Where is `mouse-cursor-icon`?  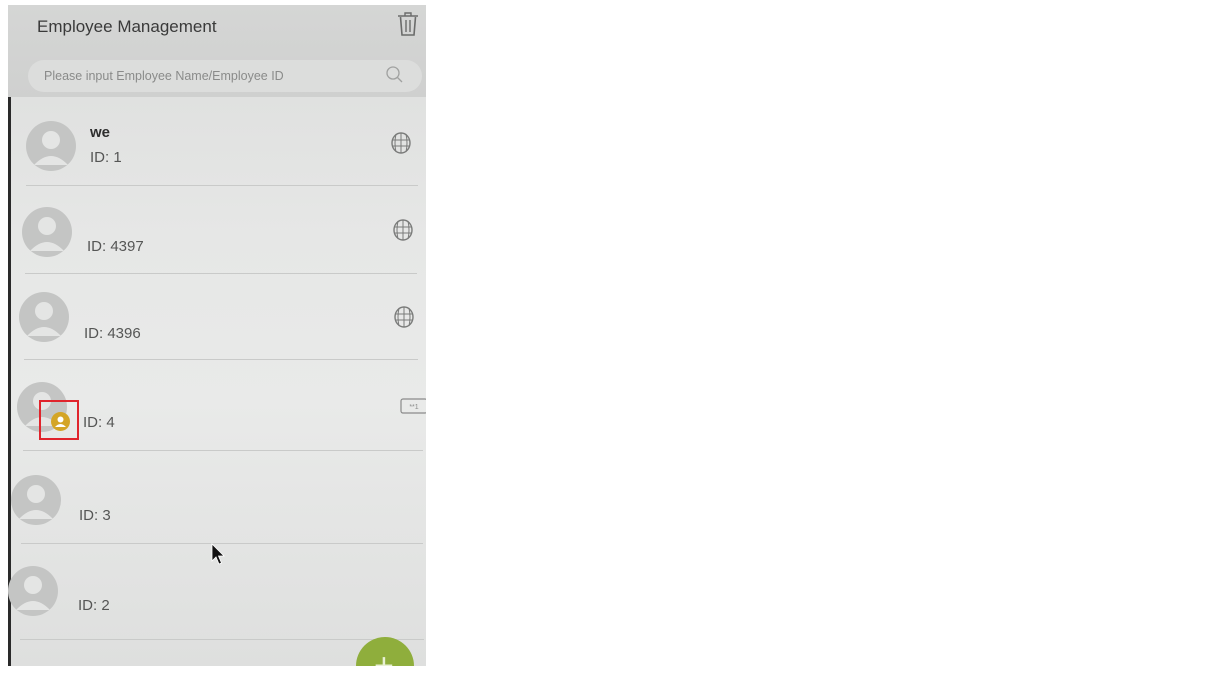
mouse-cursor-icon is located at coordinates (218, 554).